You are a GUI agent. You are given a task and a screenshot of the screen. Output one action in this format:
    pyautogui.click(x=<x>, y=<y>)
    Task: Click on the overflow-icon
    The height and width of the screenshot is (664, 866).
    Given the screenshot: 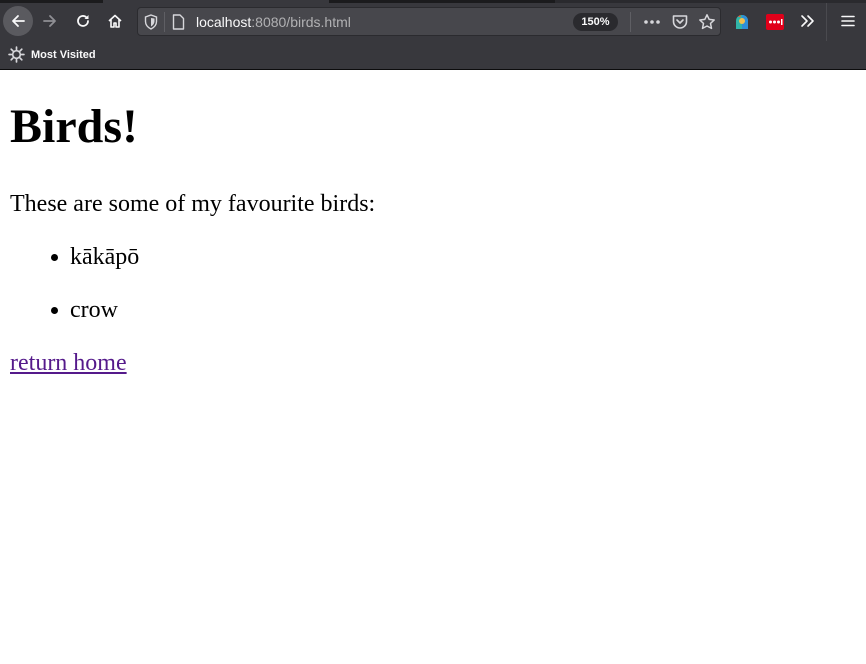 What is the action you would take?
    pyautogui.click(x=807, y=21)
    